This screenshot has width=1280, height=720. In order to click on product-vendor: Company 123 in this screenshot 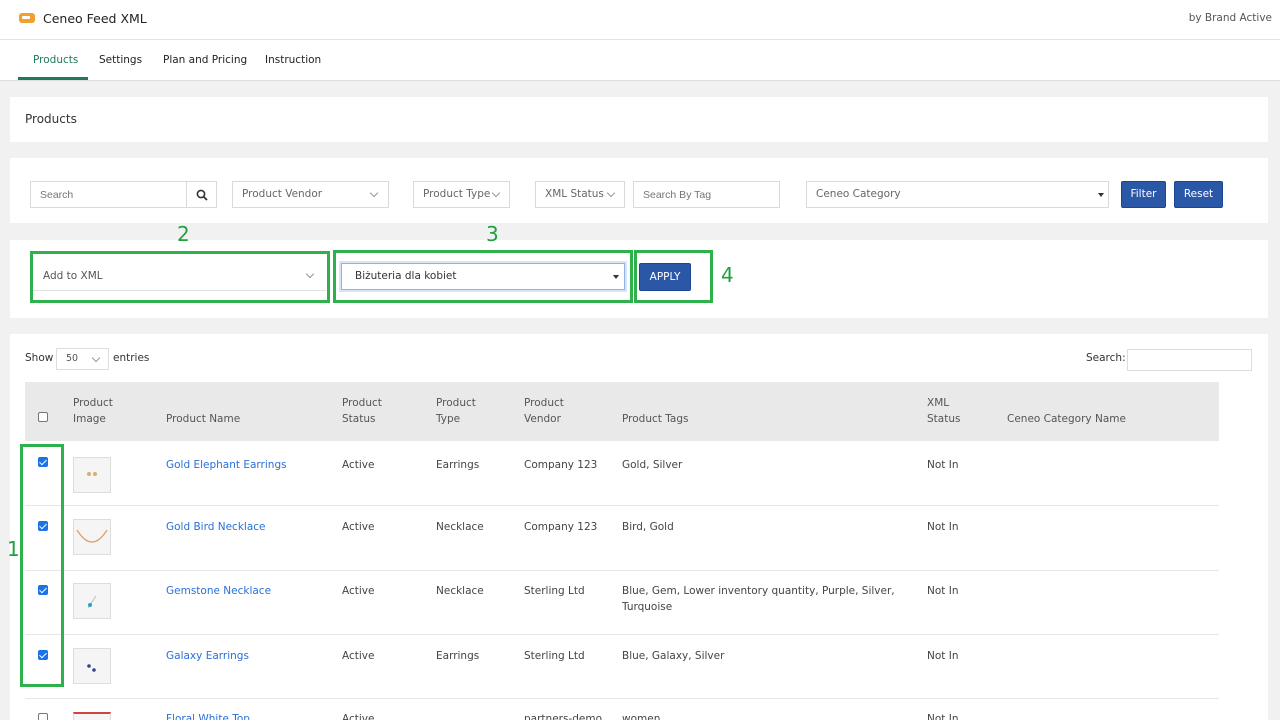, I will do `click(561, 527)`.